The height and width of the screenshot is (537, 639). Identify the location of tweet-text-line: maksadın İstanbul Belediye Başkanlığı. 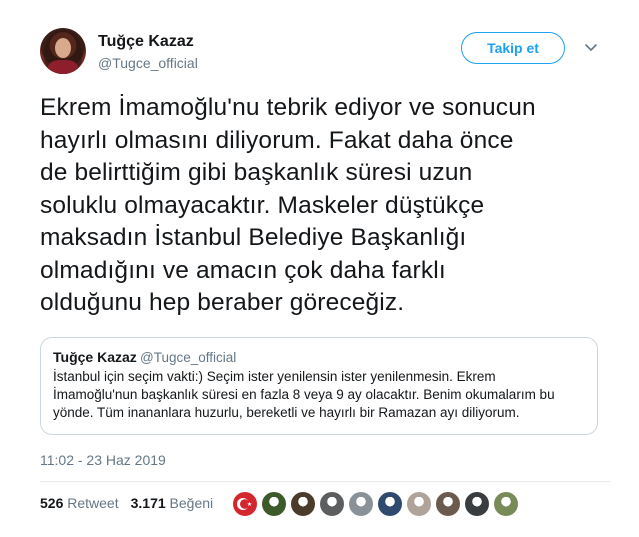
(253, 237).